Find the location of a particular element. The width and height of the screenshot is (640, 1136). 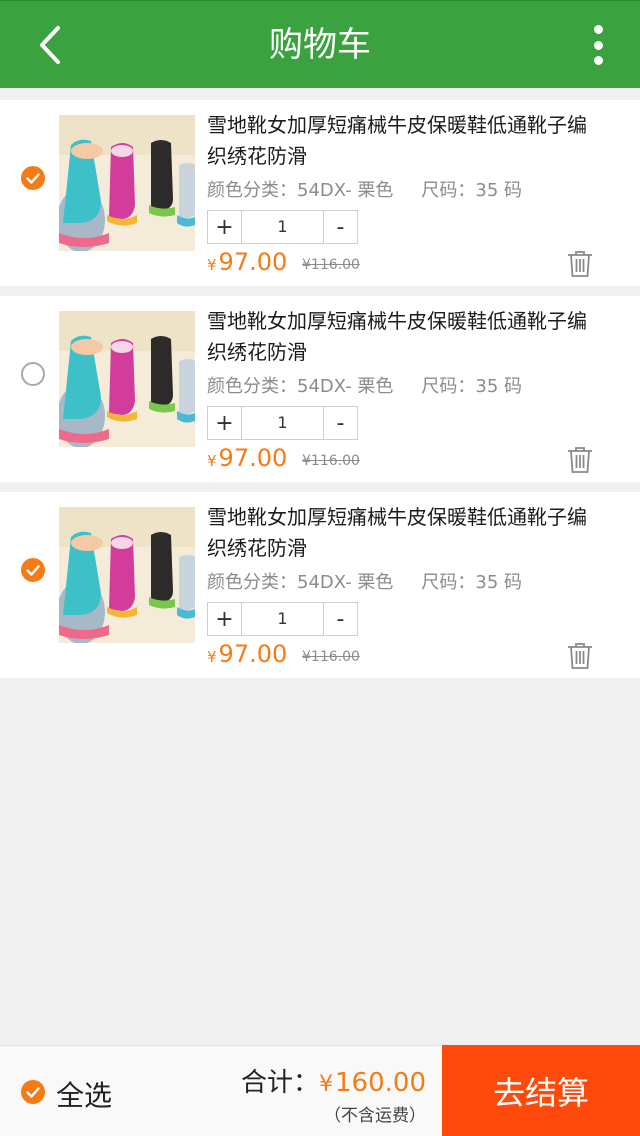

more-vertical-icon is located at coordinates (598, 45).